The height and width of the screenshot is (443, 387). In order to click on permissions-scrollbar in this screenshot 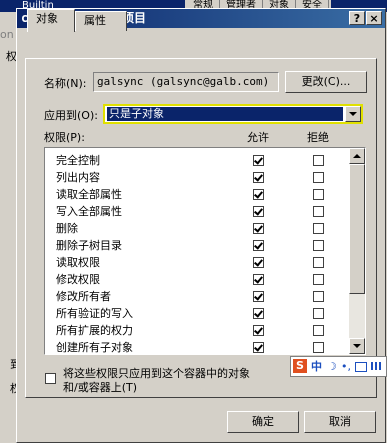, I will do `click(357, 251)`.